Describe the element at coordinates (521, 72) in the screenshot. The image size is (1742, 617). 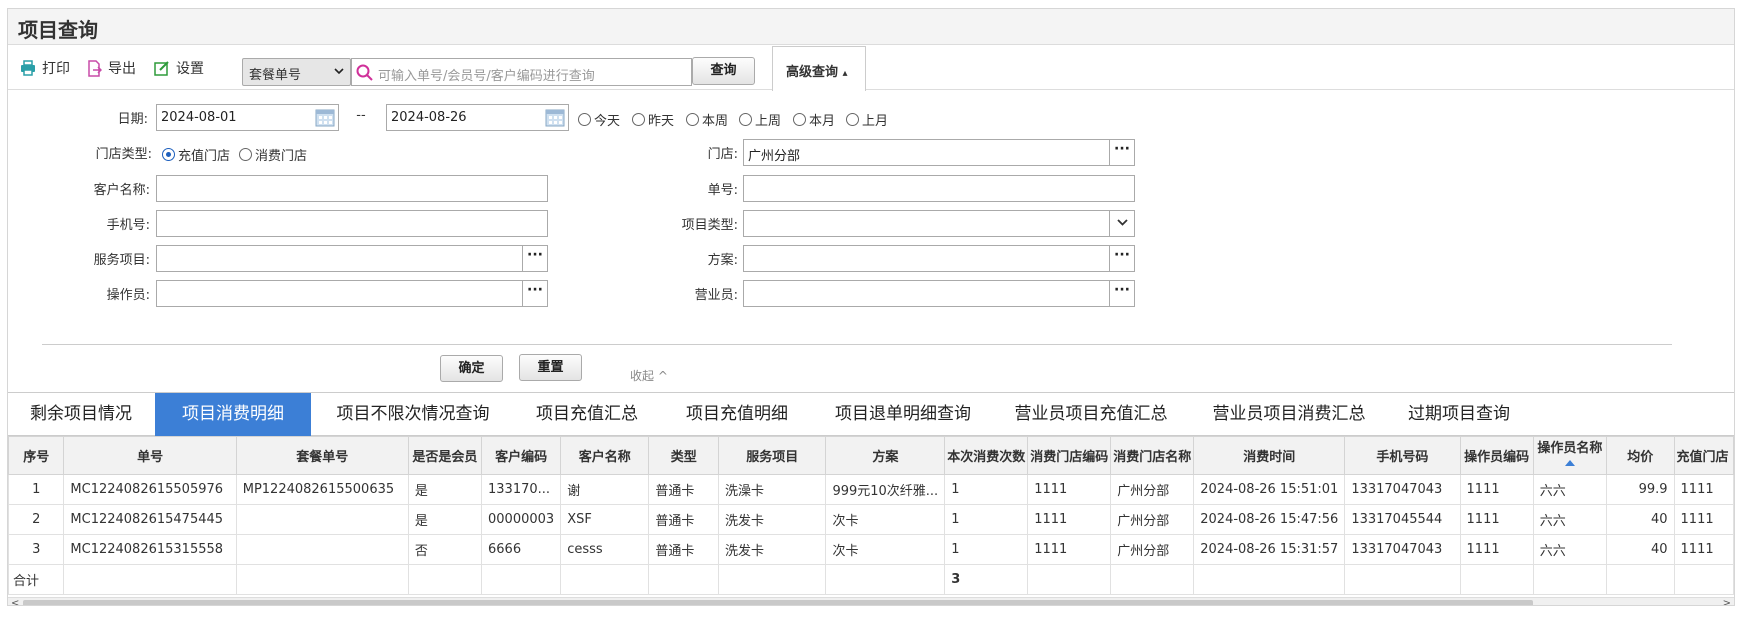
I see `search-input: 可输入单号/会员号/客户编码进行查询` at that location.